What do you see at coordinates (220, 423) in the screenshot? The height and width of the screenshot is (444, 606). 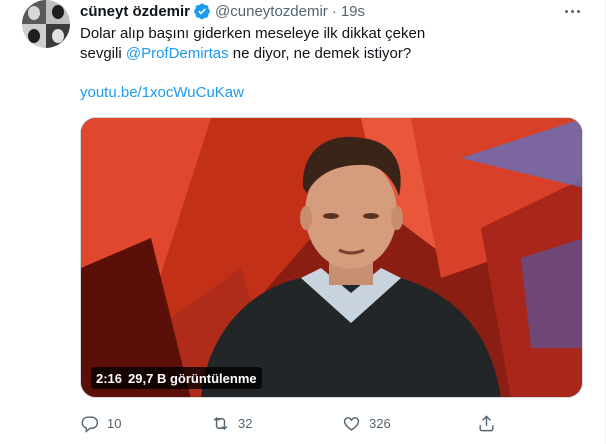 I see `retweet-icon` at bounding box center [220, 423].